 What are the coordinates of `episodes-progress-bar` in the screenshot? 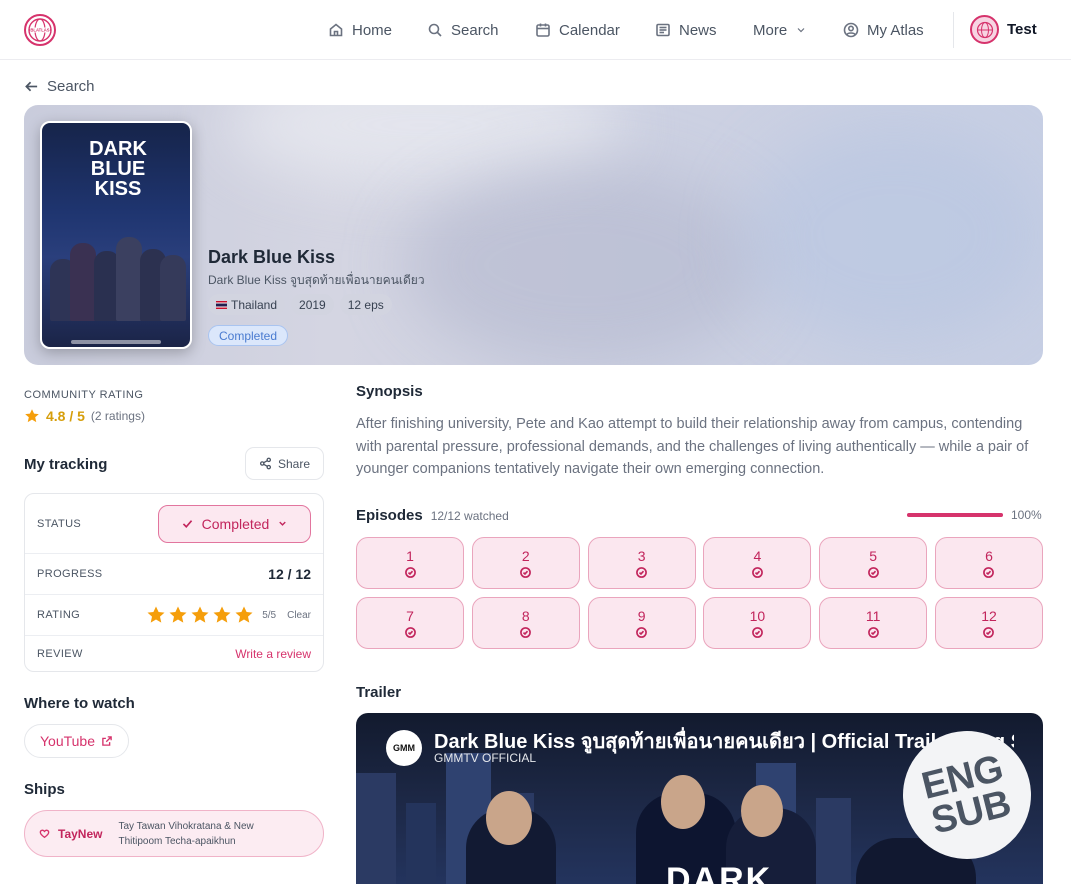 It's located at (955, 515).